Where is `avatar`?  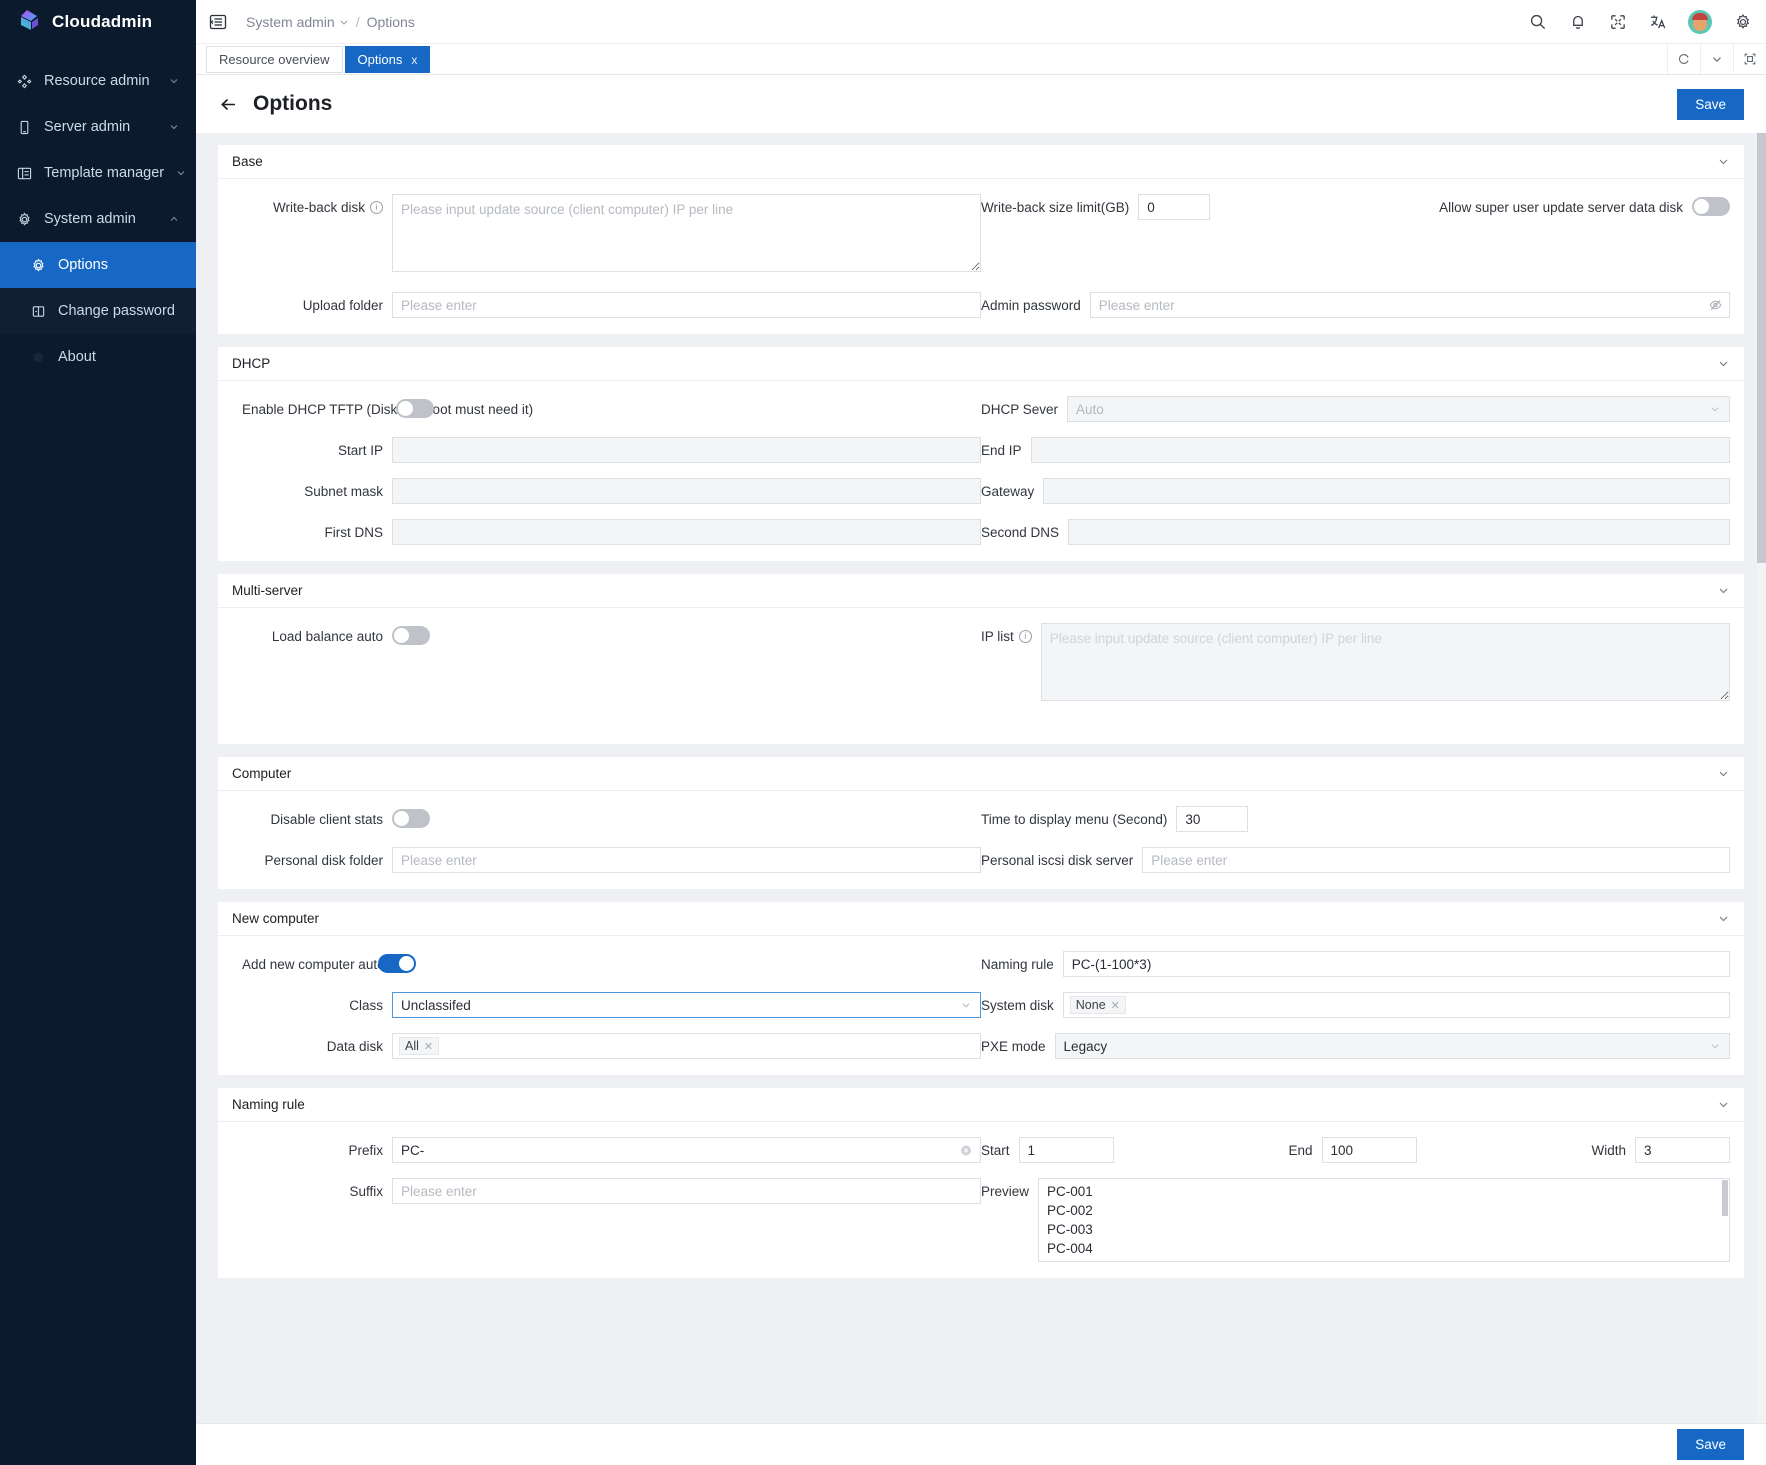
avatar is located at coordinates (1700, 21).